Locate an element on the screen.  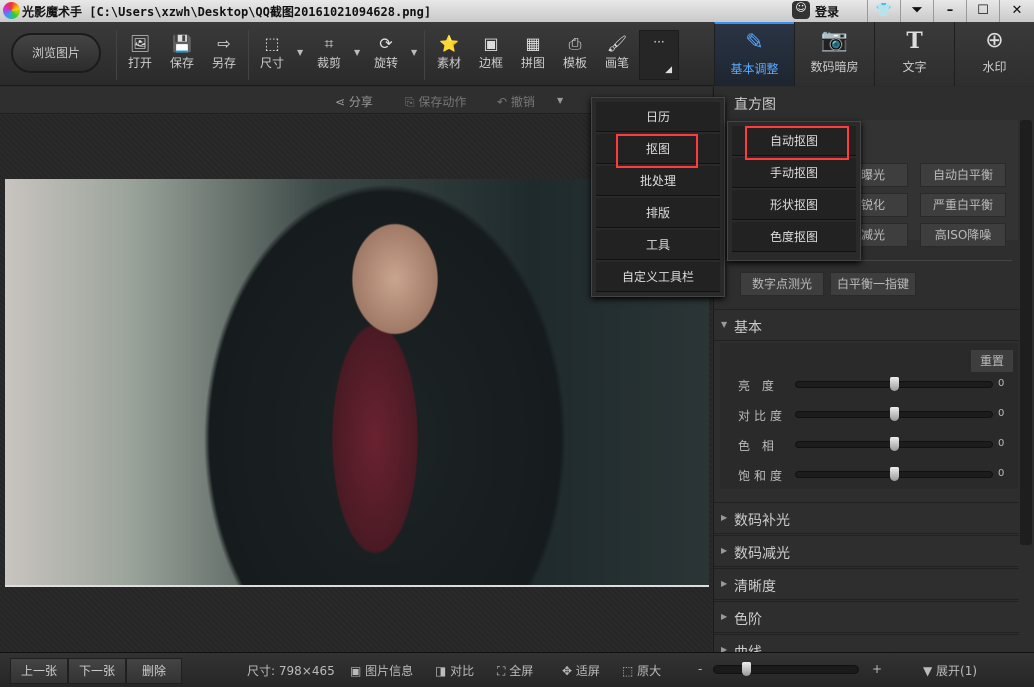
menu-dropdown-button: ⏷ is located at coordinates (916, 11).